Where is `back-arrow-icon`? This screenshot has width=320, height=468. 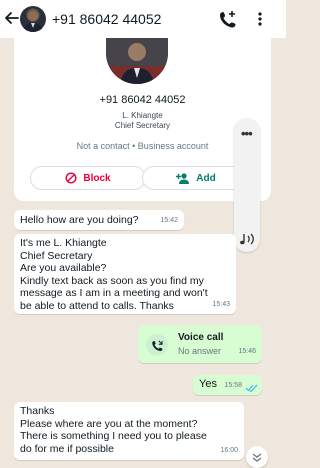 back-arrow-icon is located at coordinates (12, 18).